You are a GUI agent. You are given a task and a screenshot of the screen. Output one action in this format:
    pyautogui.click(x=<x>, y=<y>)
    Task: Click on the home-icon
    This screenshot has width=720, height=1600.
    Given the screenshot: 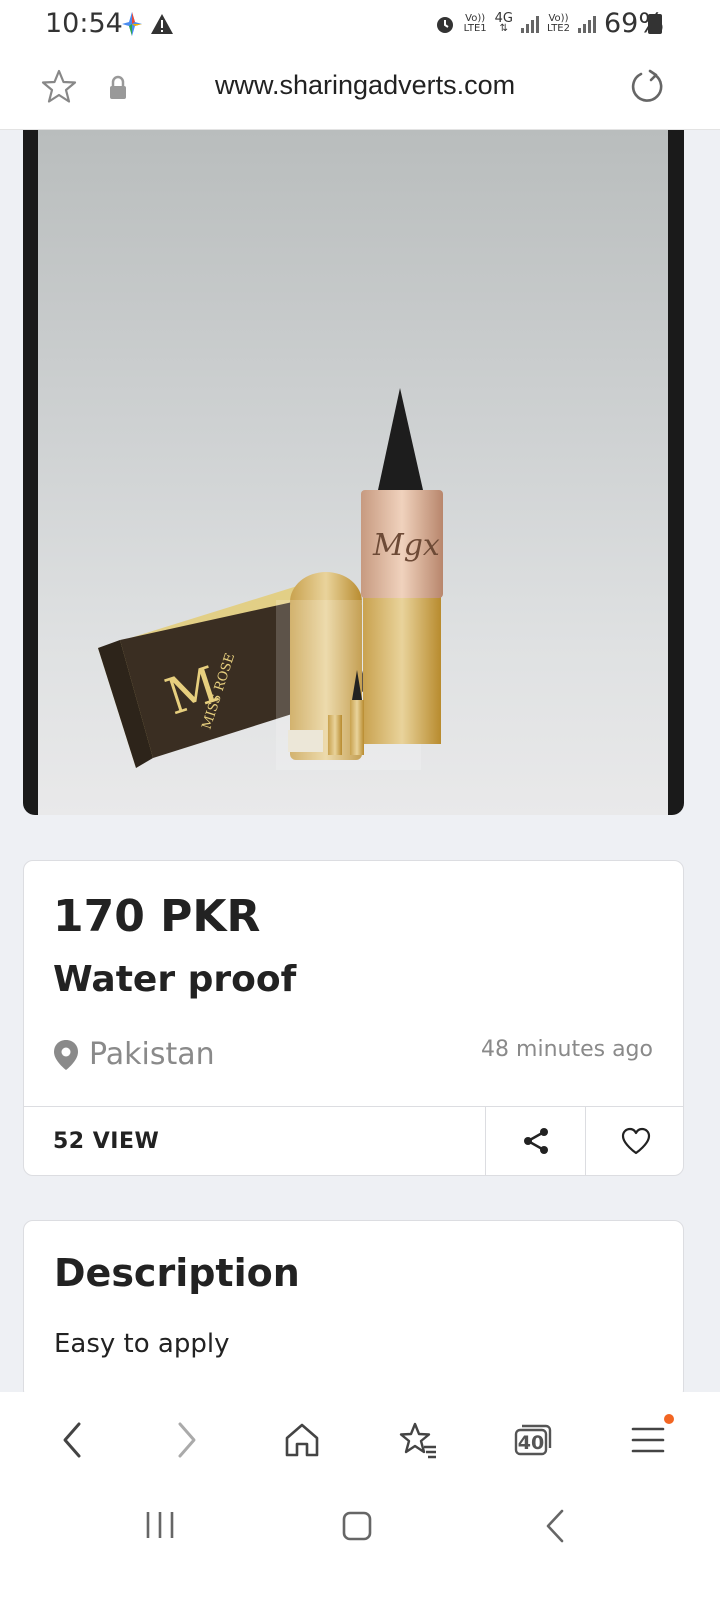 What is the action you would take?
    pyautogui.click(x=302, y=1440)
    